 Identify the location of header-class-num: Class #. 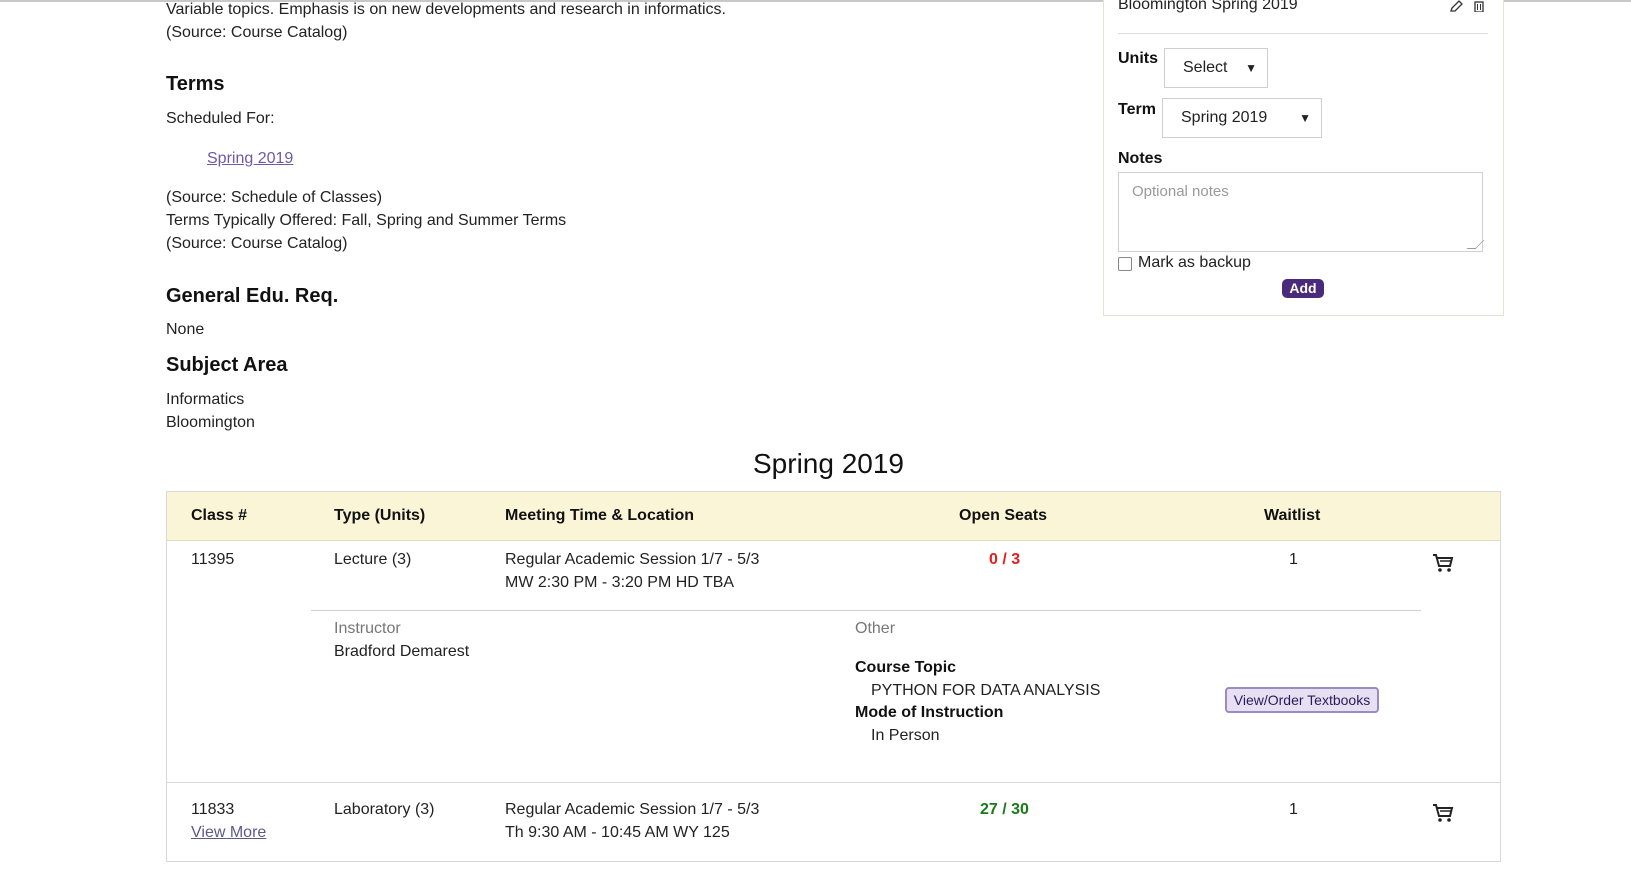
(219, 515).